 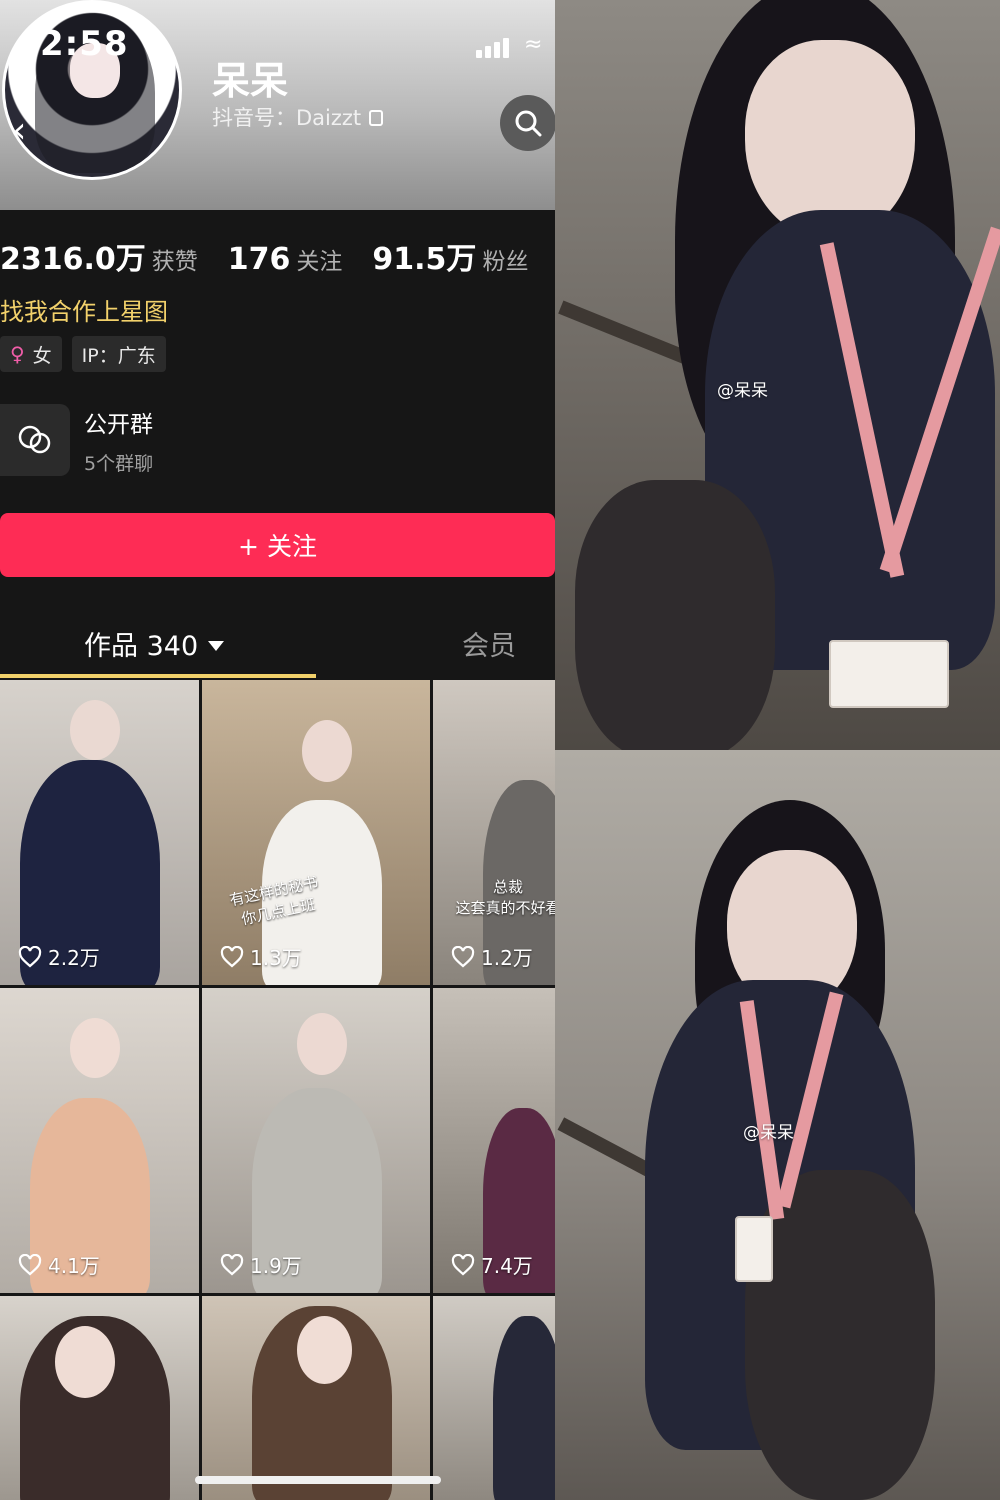 I want to click on status-time: 2:58, so click(x=84, y=44).